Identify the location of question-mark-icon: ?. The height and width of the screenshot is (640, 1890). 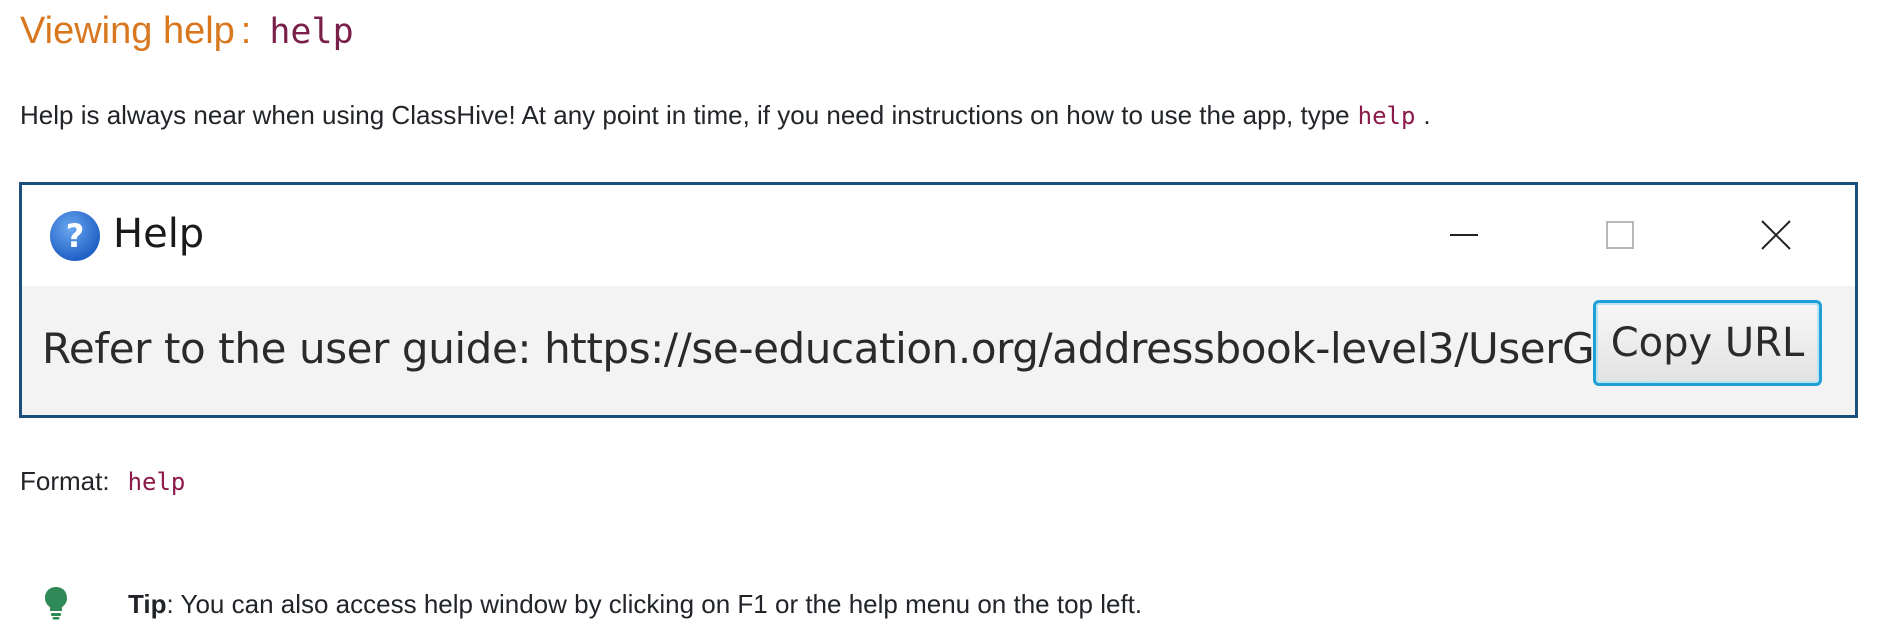
(75, 236).